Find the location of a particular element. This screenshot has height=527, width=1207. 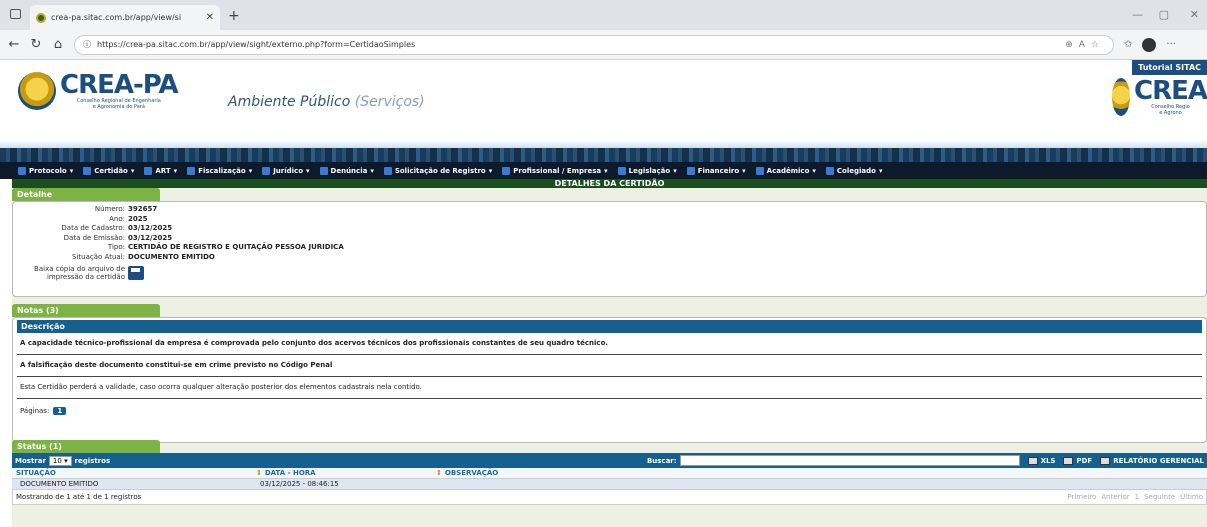

crea-seal-right-icon is located at coordinates (1121, 97).